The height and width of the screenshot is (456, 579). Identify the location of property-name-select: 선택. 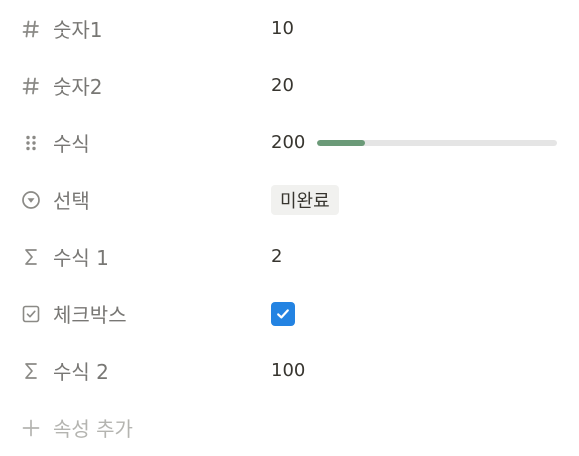
(55, 199).